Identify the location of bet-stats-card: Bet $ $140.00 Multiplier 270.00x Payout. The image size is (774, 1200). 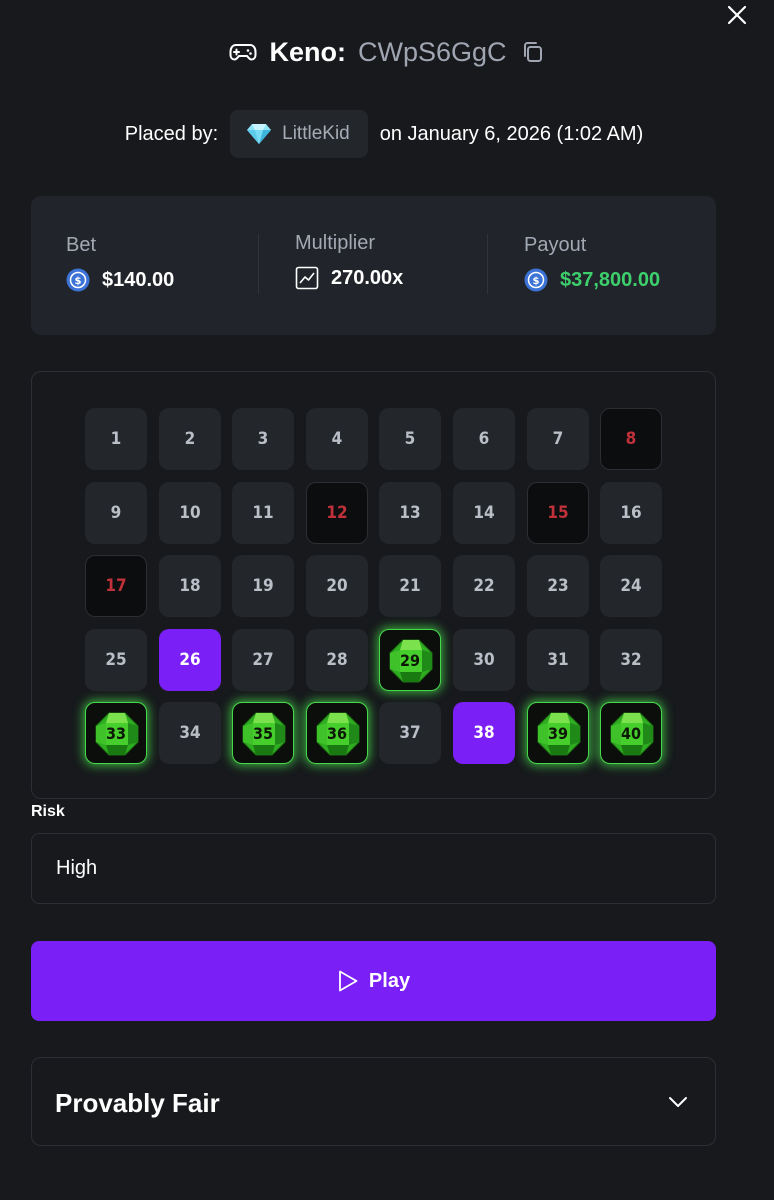
(373, 265).